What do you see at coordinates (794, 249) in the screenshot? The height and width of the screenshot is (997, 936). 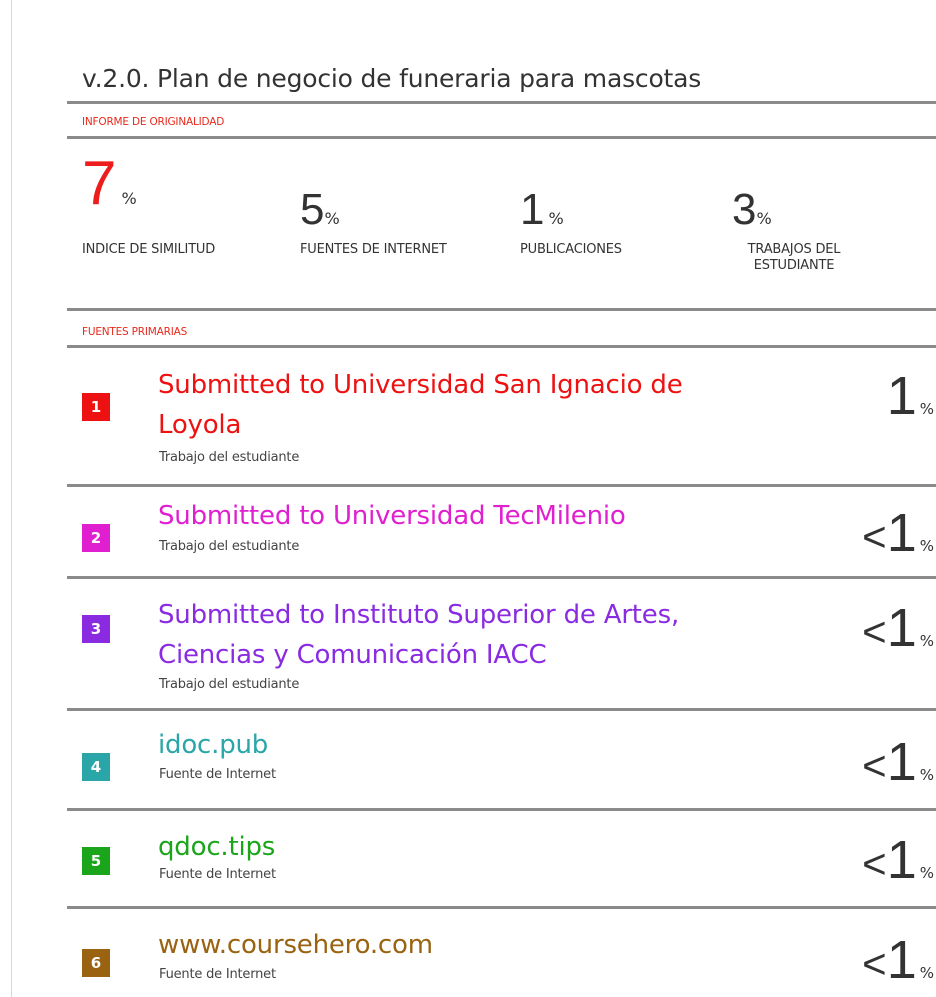 I see `stat-label-line: TRABAJOS DEL` at bounding box center [794, 249].